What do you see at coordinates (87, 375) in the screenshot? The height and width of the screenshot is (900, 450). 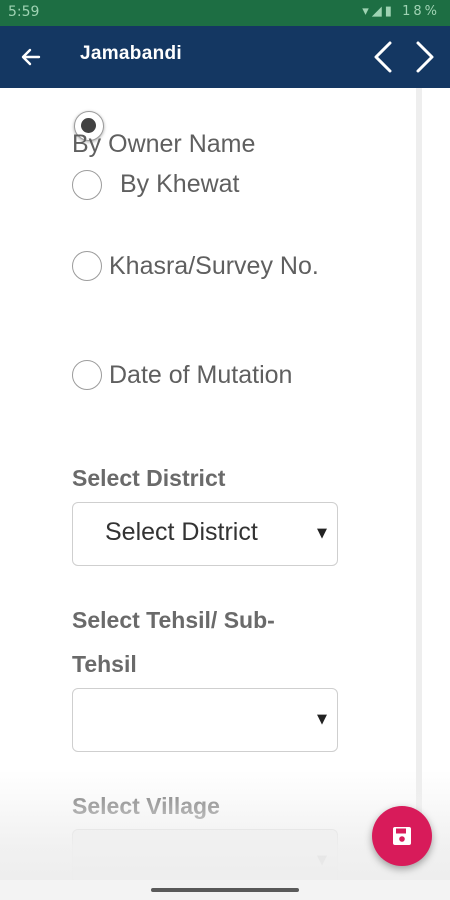 I see `radio-date-of-mutation` at bounding box center [87, 375].